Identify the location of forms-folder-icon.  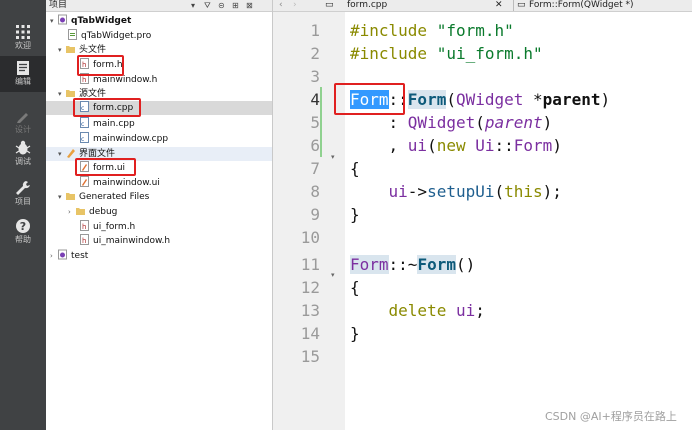
(71, 153).